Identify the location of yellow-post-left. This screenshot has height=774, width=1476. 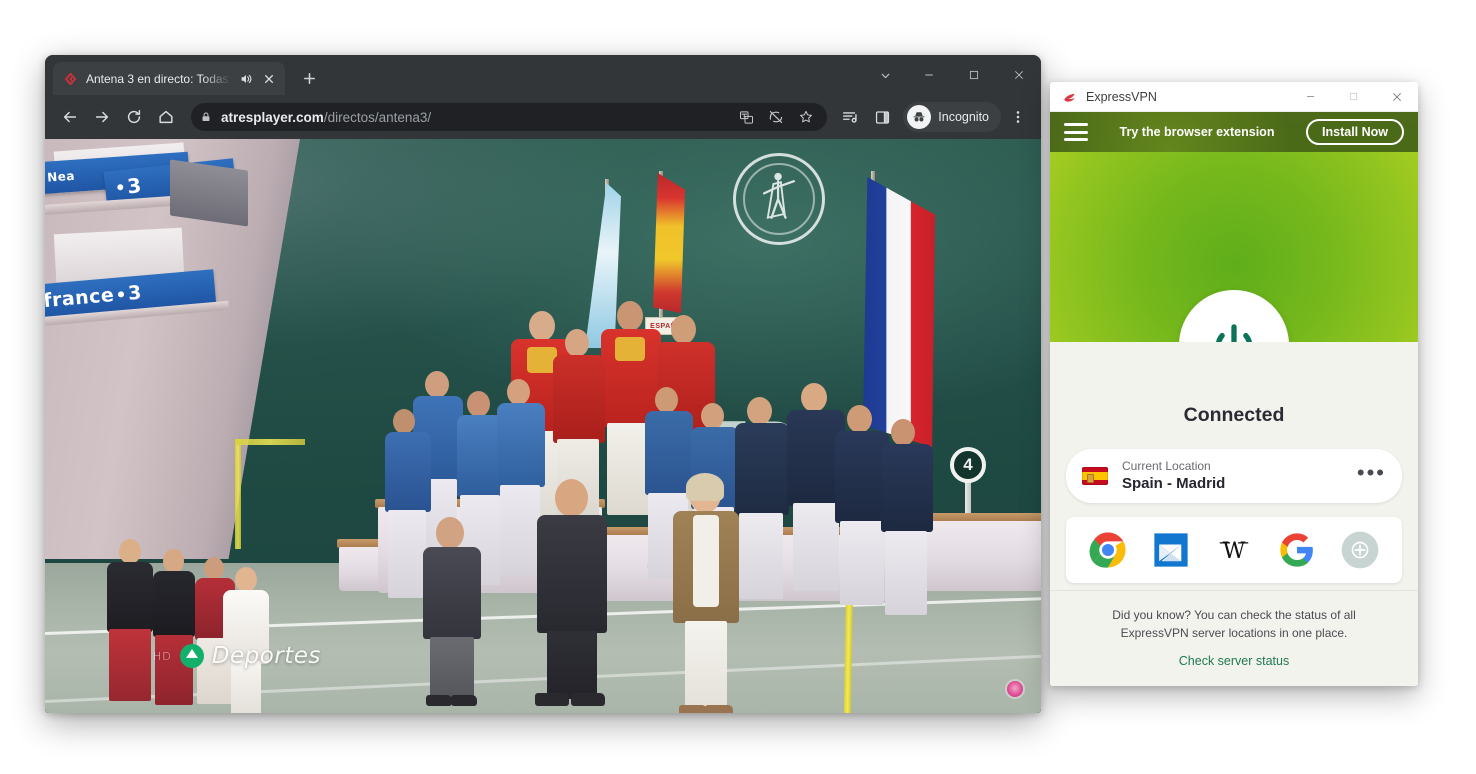
(238, 494).